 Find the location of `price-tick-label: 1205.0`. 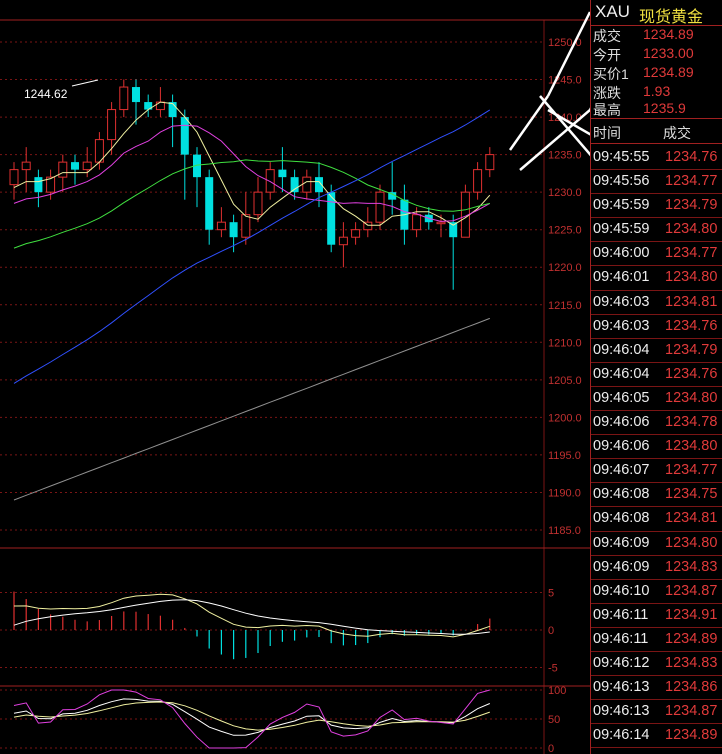

price-tick-label: 1205.0 is located at coordinates (565, 381).